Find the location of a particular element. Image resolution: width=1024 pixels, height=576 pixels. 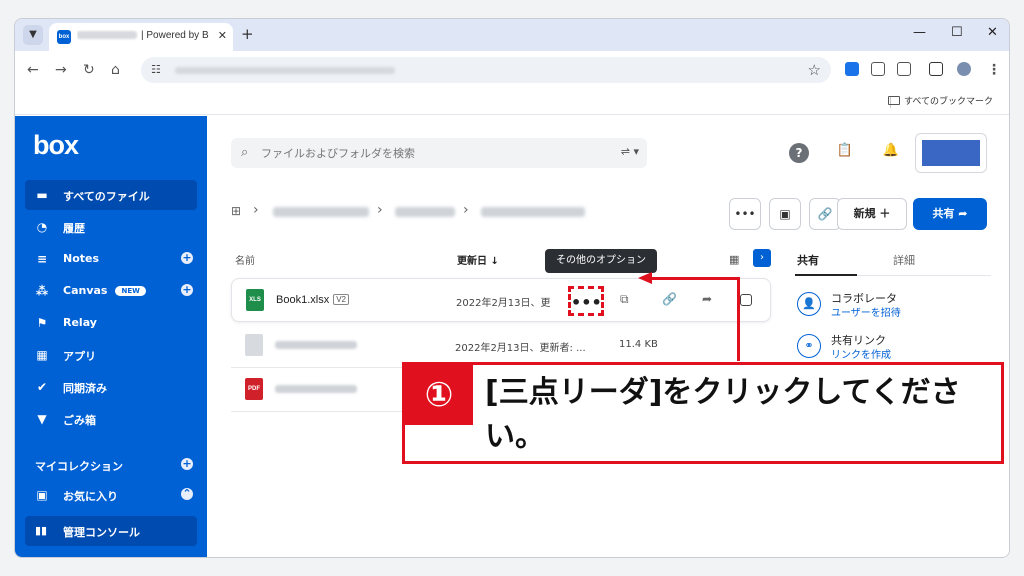

search-input is located at coordinates (431, 153).